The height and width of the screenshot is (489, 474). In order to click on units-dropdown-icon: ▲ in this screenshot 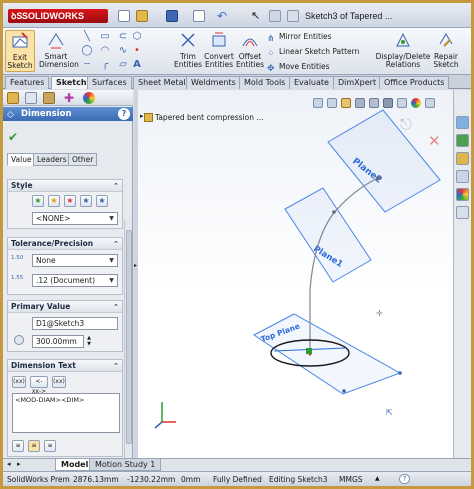, I will do `click(377, 478)`.